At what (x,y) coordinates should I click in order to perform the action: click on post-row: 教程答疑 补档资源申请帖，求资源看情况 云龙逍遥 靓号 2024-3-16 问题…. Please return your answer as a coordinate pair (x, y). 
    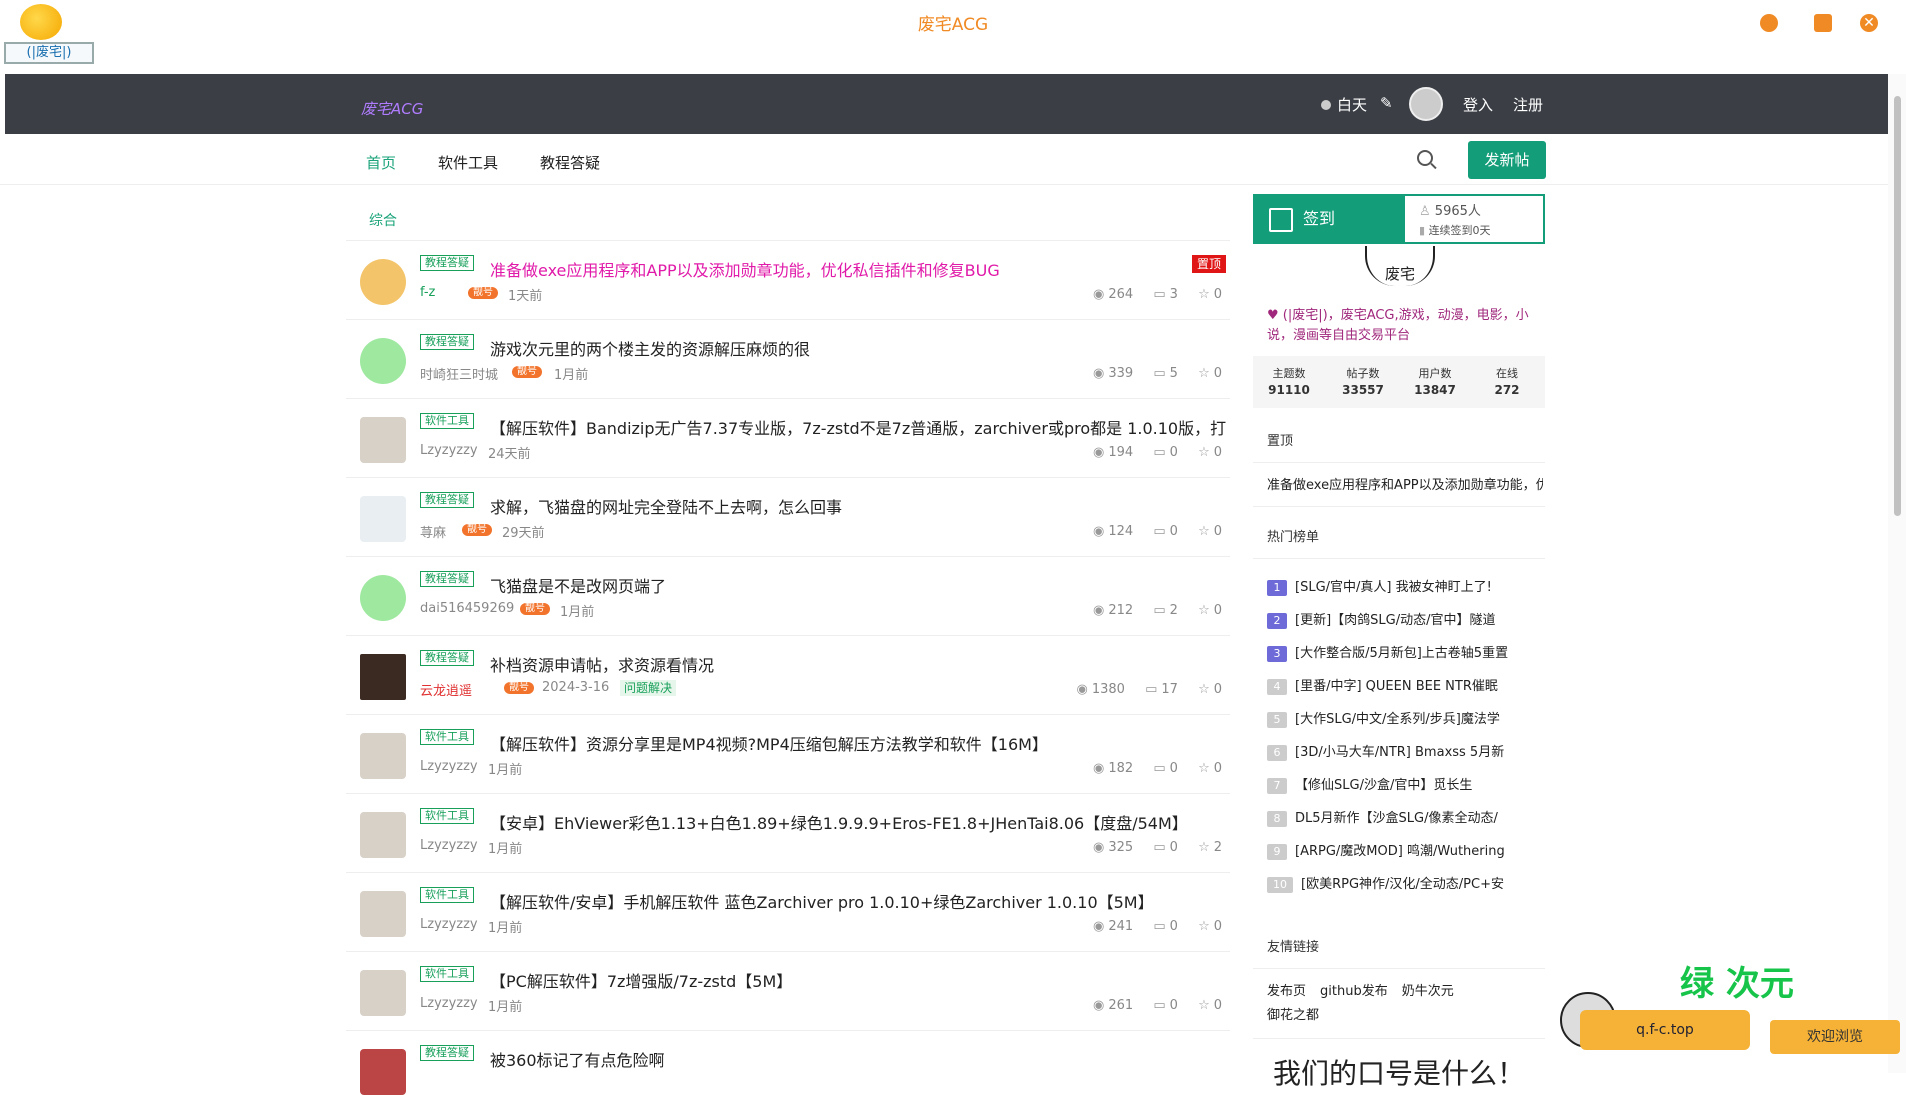
    Looking at the image, I should click on (788, 675).